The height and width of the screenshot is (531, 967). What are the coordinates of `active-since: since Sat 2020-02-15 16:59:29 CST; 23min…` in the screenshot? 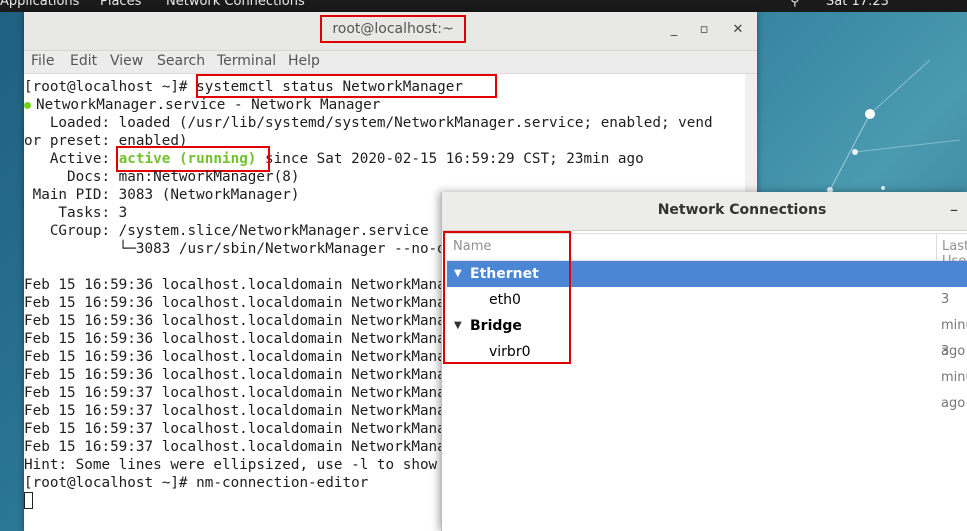 It's located at (450, 159).